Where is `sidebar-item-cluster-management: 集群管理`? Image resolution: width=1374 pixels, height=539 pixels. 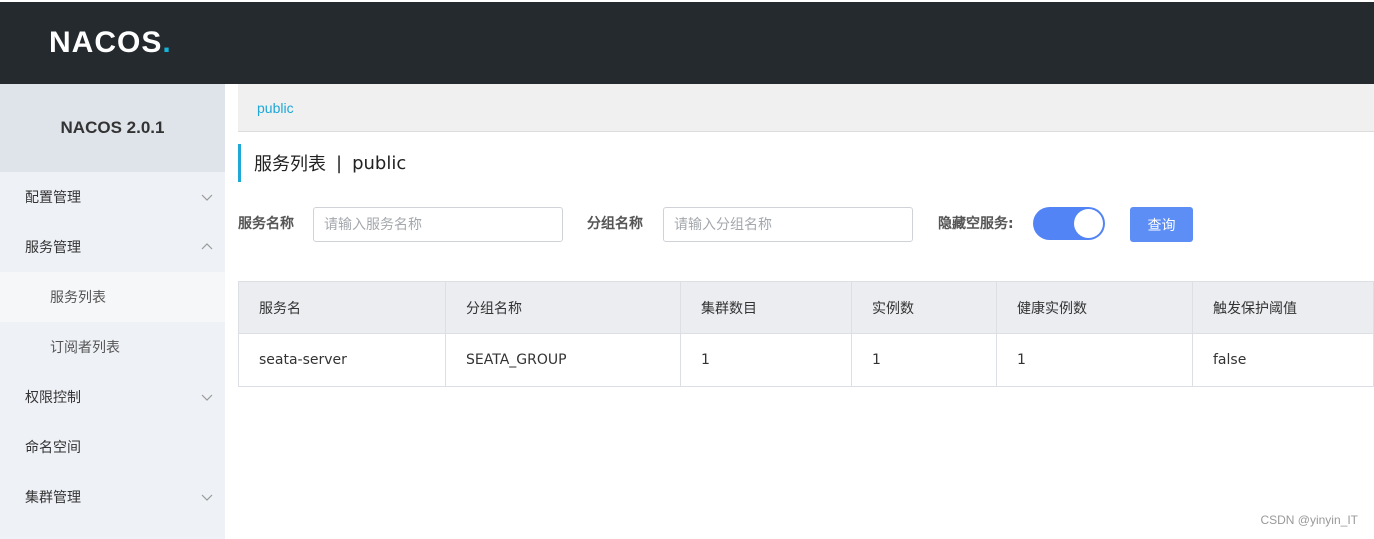 sidebar-item-cluster-management: 集群管理 is located at coordinates (112, 497).